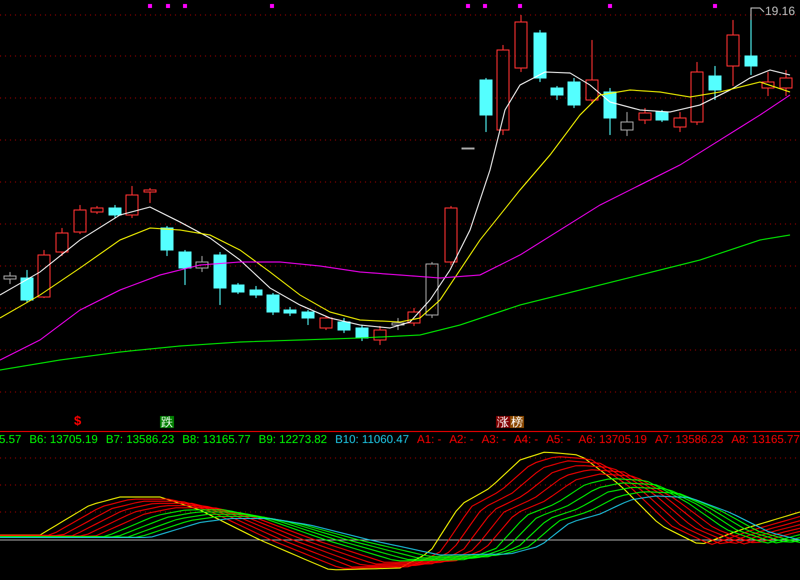 The height and width of the screenshot is (580, 800). I want to click on indicator-reading: A5: -, so click(558, 441).